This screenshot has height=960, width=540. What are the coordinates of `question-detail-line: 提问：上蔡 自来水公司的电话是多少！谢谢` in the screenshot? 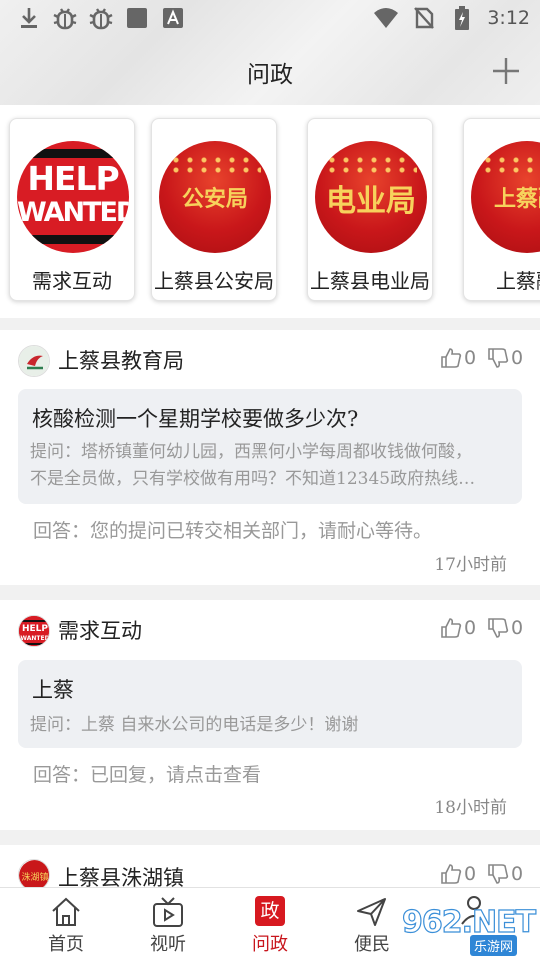 It's located at (194, 725).